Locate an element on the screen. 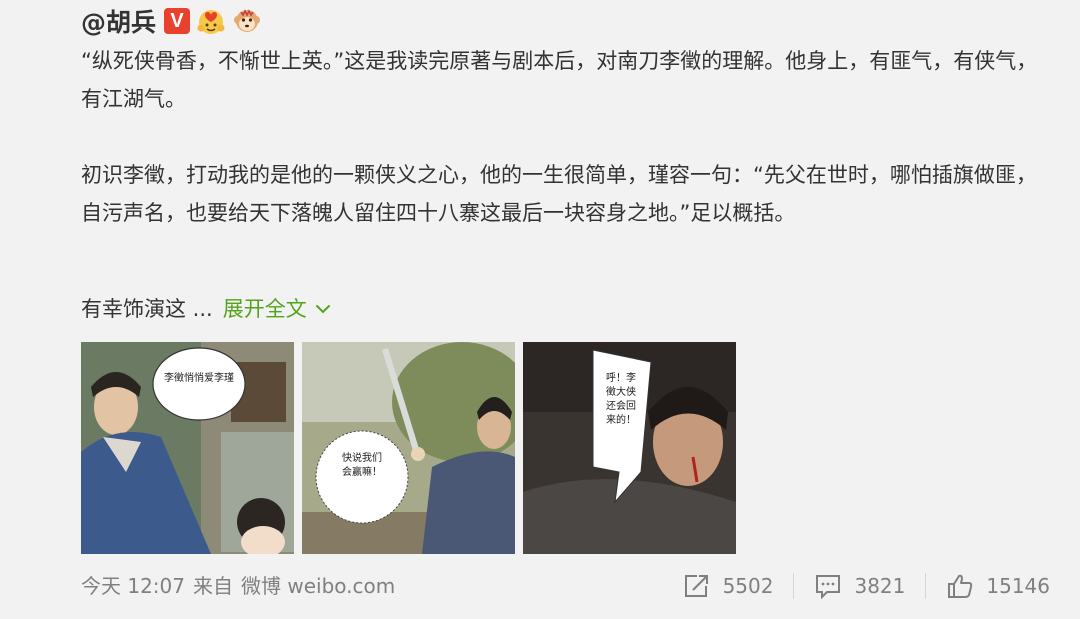 The height and width of the screenshot is (619, 1080). action-bar: 5502 3821 15146 is located at coordinates (866, 586).